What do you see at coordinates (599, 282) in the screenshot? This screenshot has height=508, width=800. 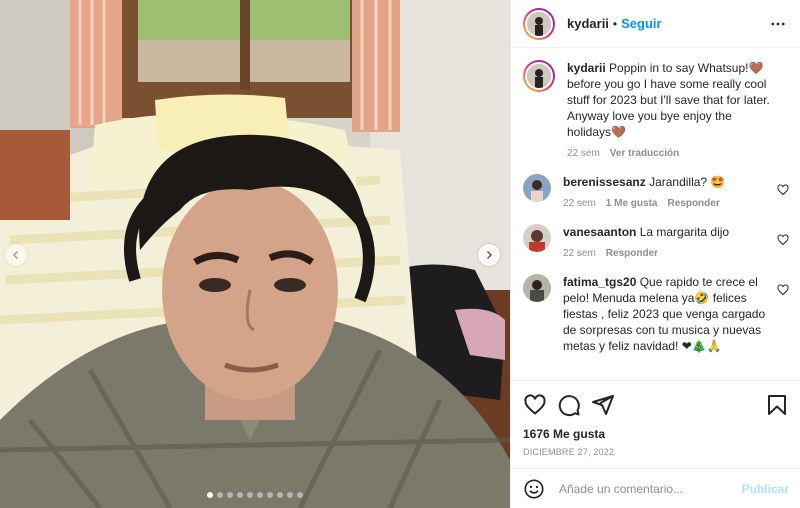 I see `comment-username: fatima_tgs20` at bounding box center [599, 282].